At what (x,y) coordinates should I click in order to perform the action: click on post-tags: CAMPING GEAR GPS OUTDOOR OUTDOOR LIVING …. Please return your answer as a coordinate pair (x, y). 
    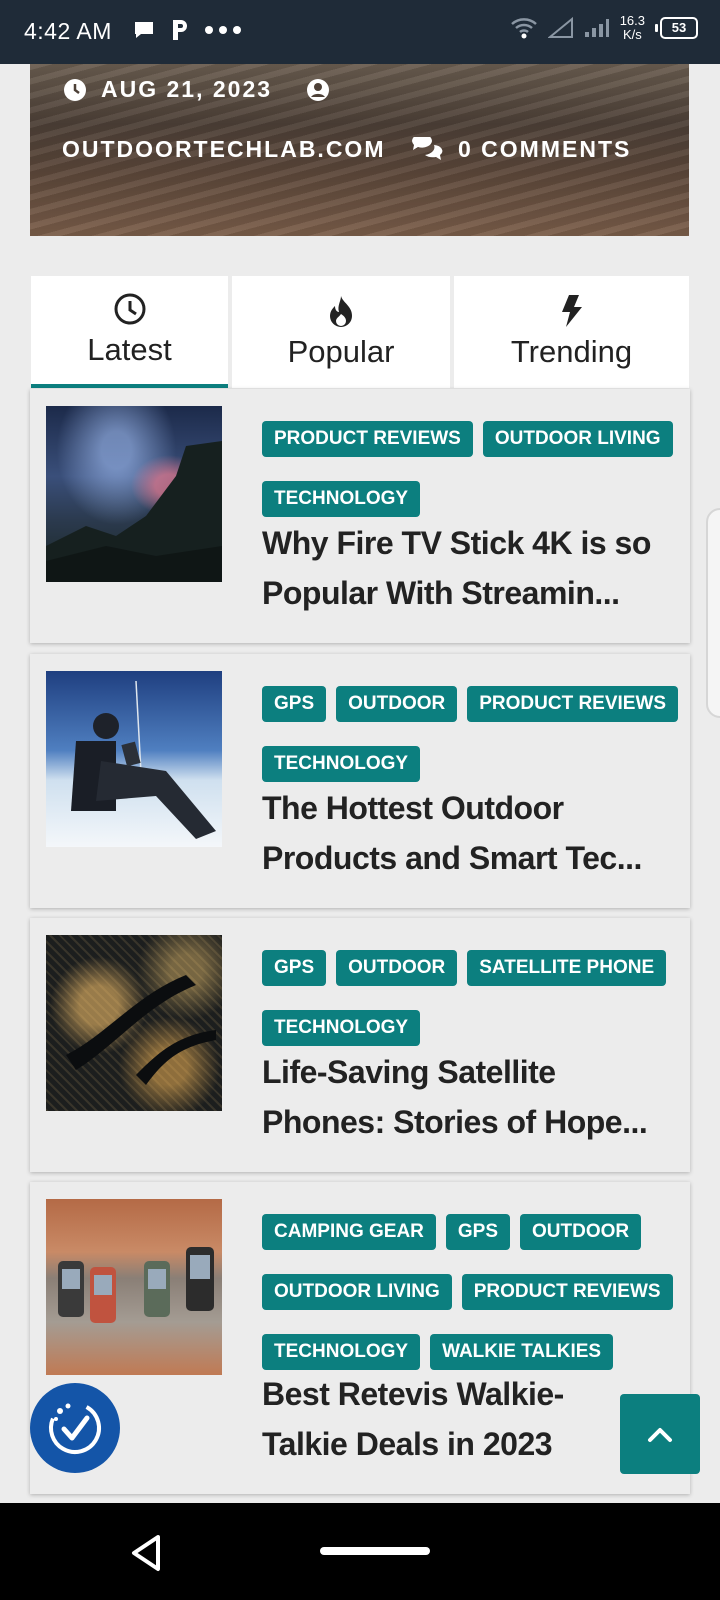
    Looking at the image, I should click on (472, 1292).